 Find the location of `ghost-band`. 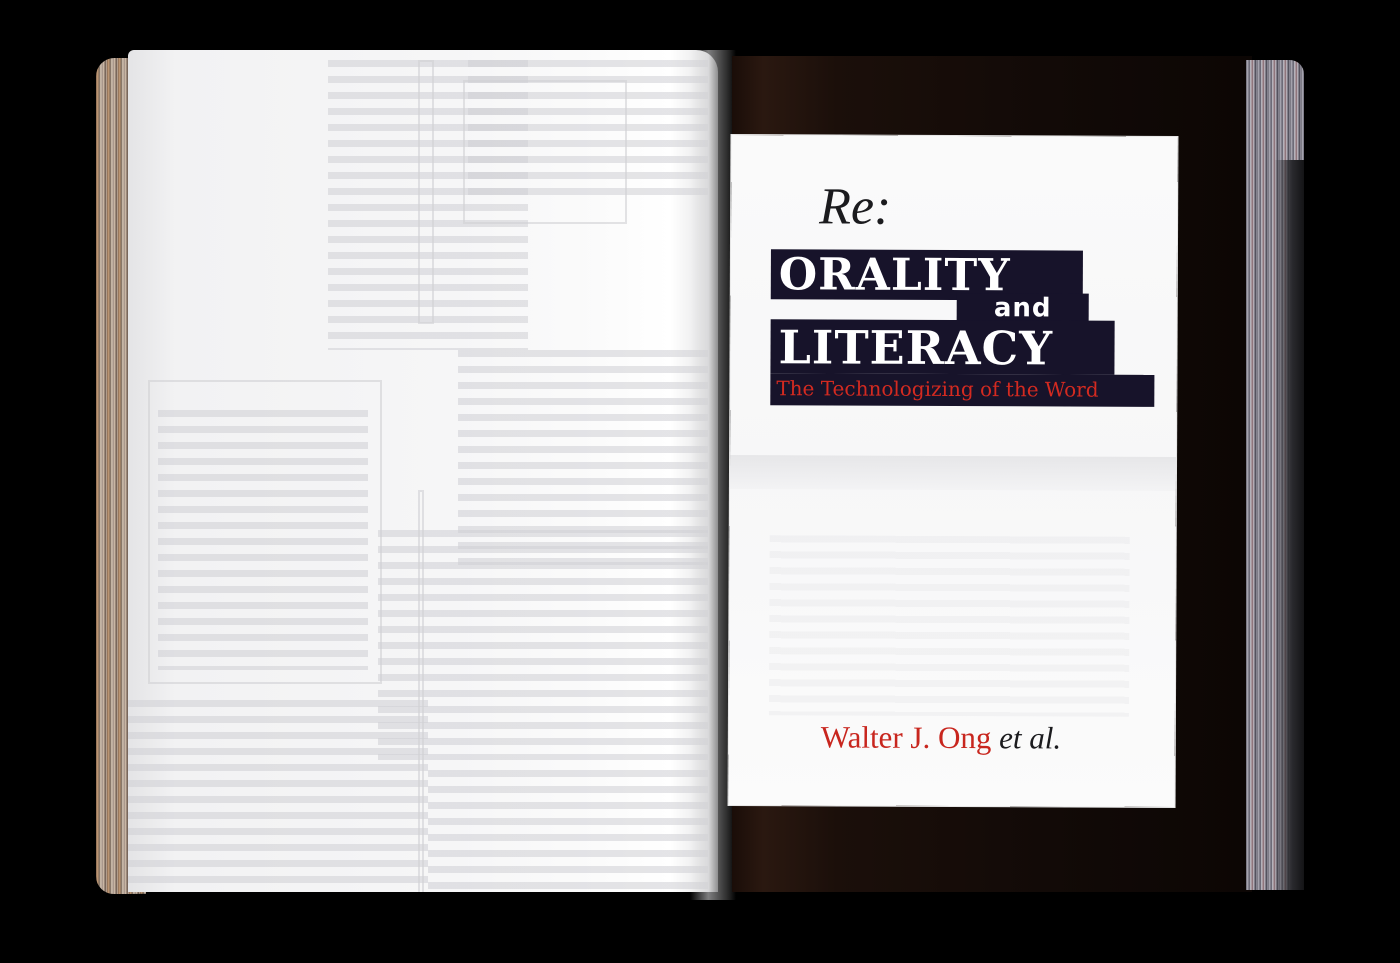

ghost-band is located at coordinates (953, 473).